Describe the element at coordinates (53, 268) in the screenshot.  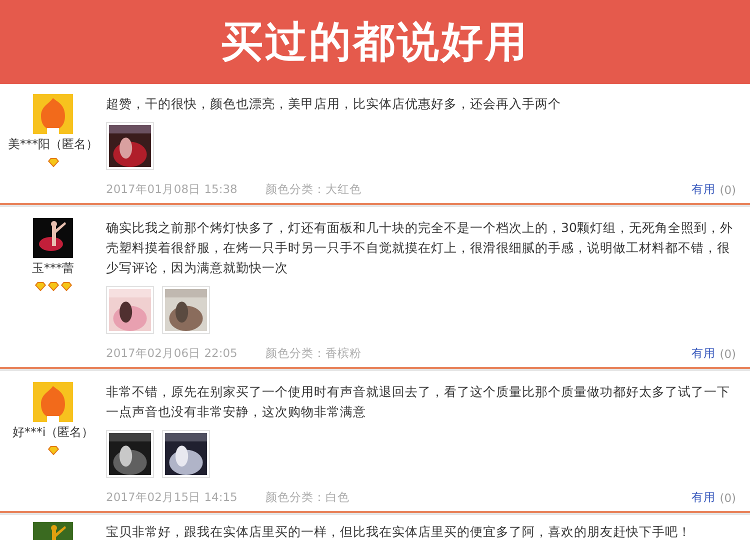
I see `username: 玉***蕾` at that location.